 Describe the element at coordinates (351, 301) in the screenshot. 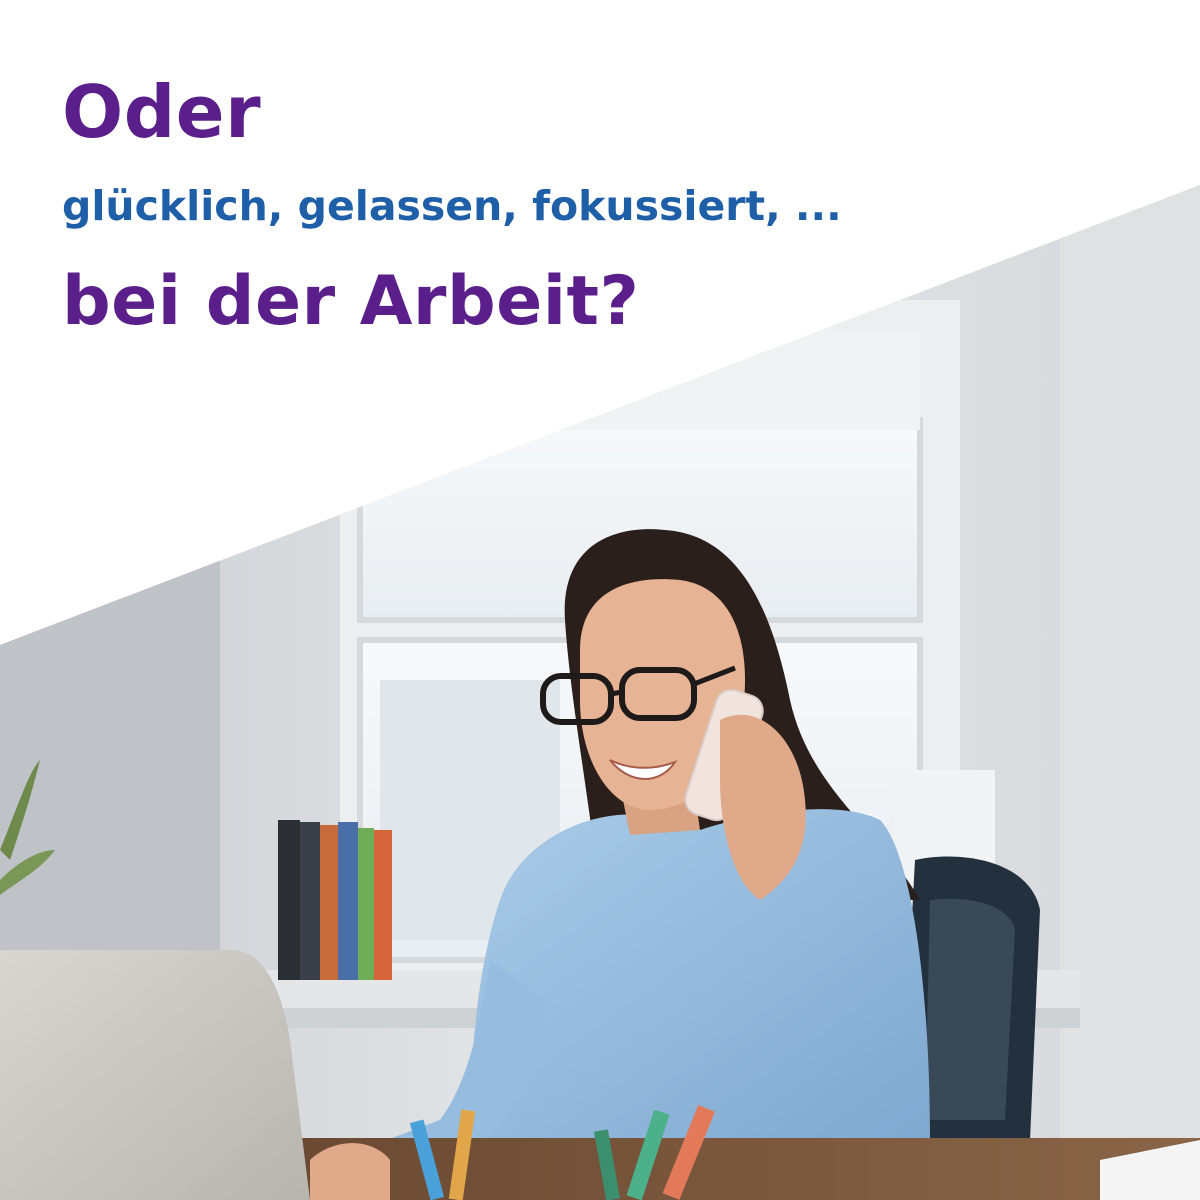

I see `headline-question: bei der Arbeit?` at that location.